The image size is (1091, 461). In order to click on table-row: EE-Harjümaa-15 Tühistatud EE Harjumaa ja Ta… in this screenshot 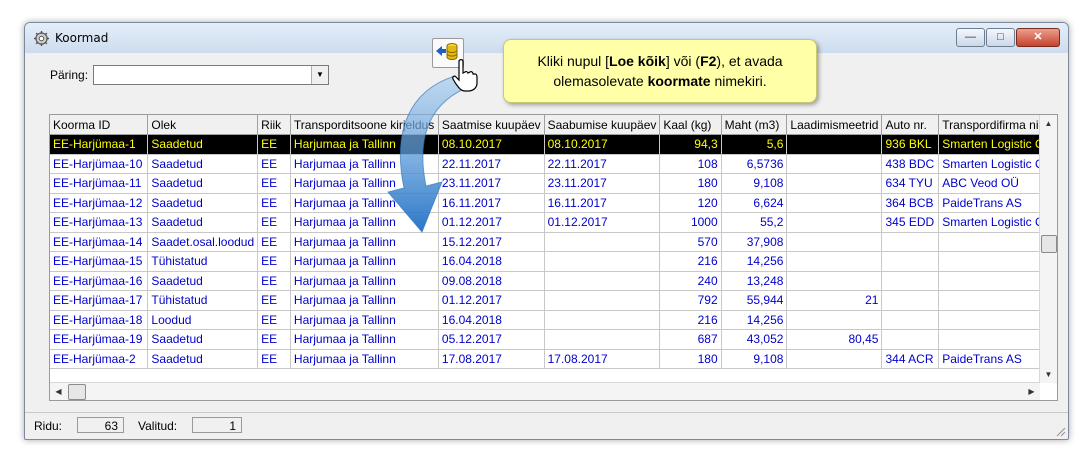, I will do `click(553, 261)`.